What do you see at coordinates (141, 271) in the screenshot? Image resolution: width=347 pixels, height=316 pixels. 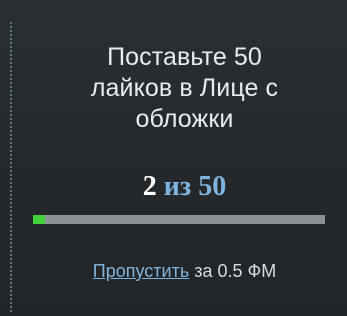 I see `skip-link: Пропустить` at bounding box center [141, 271].